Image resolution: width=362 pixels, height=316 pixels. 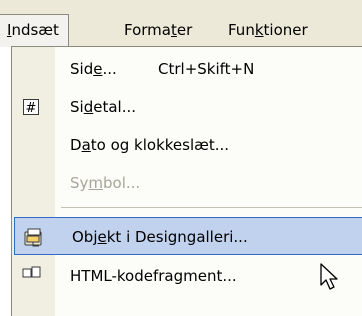 I want to click on menu-item-page: Side... Ctrl+Skift+N, so click(x=187, y=69).